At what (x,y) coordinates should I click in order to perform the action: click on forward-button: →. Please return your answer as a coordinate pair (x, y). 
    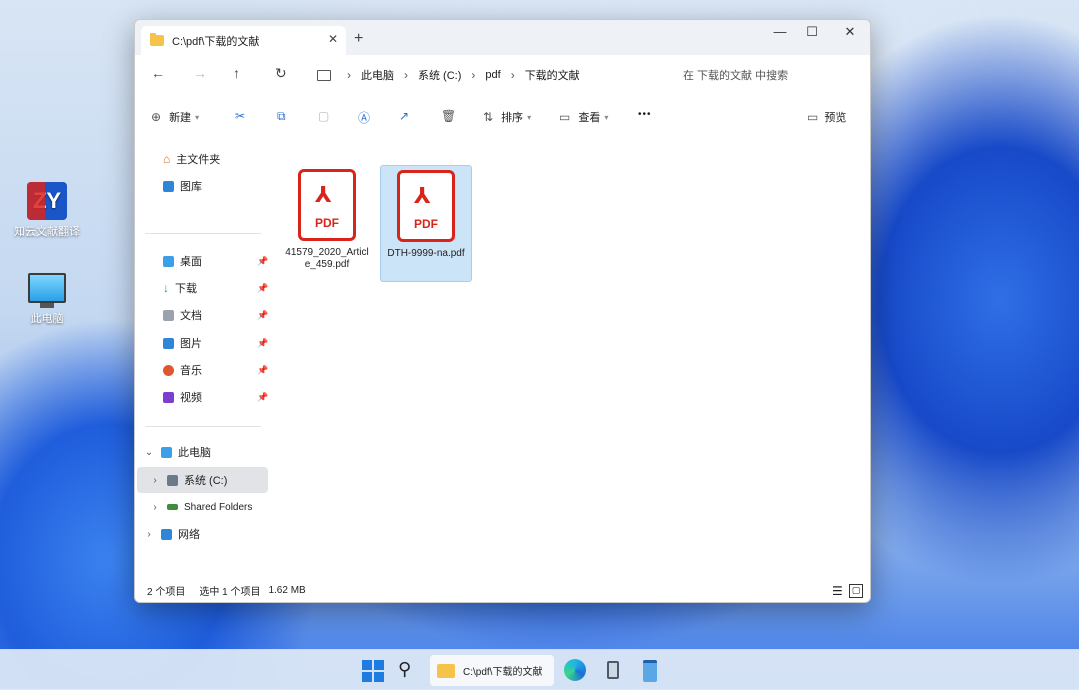
    Looking at the image, I should click on (200, 73).